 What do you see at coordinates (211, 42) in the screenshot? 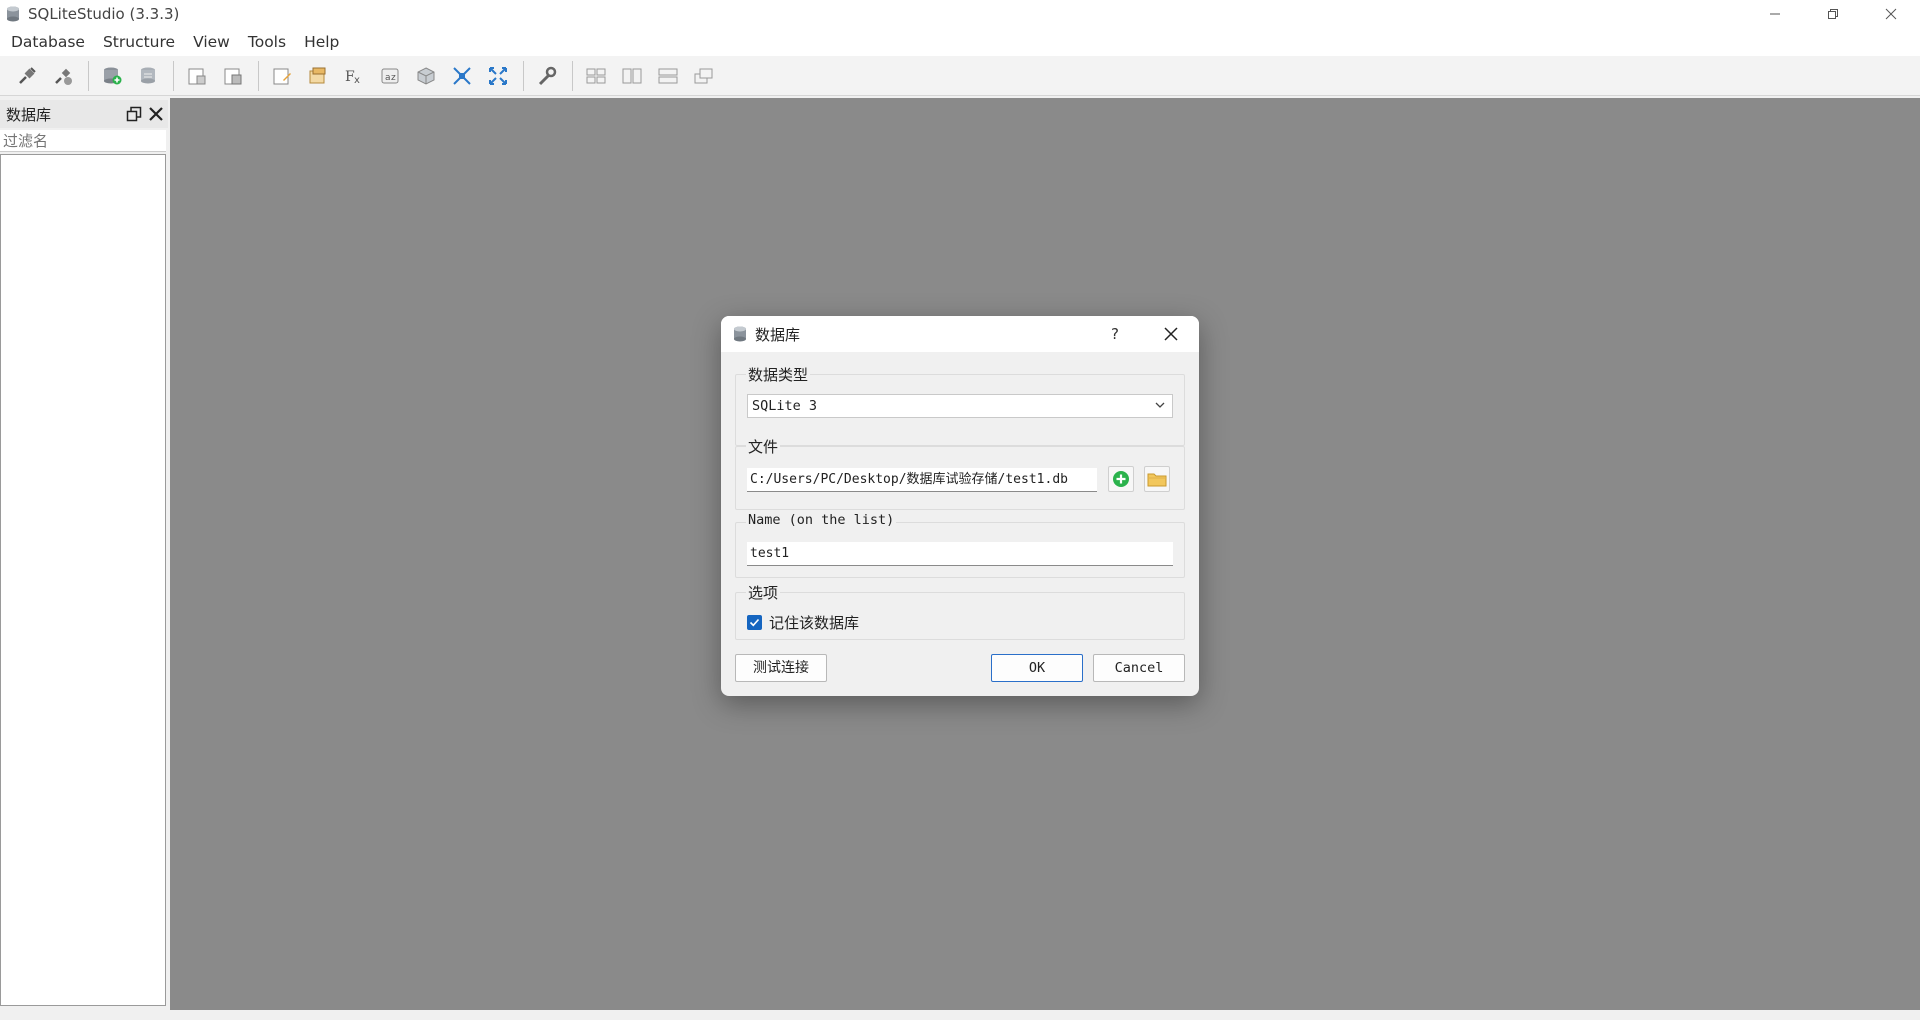
I see `menu-view: View` at bounding box center [211, 42].